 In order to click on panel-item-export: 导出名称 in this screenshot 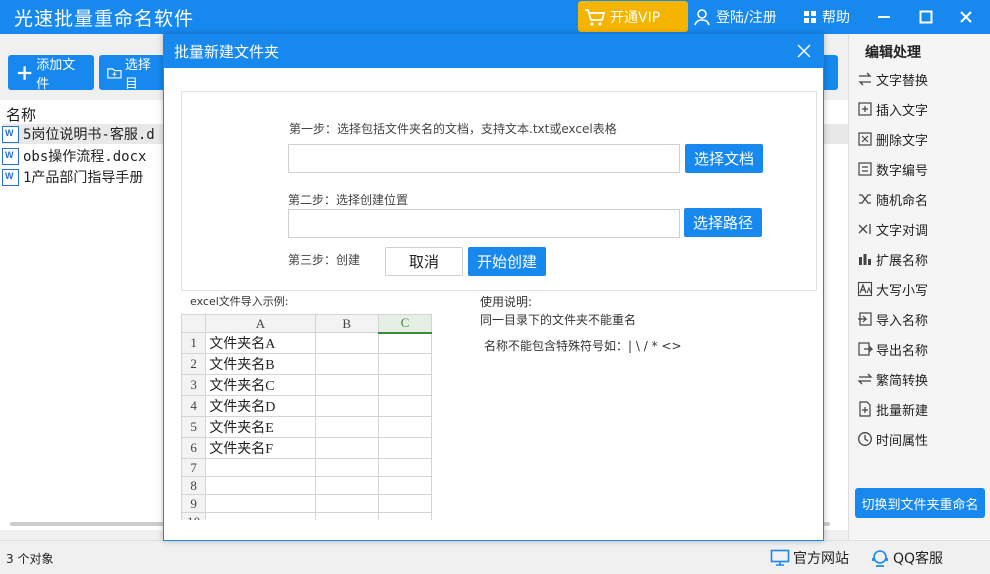, I will do `click(920, 349)`.